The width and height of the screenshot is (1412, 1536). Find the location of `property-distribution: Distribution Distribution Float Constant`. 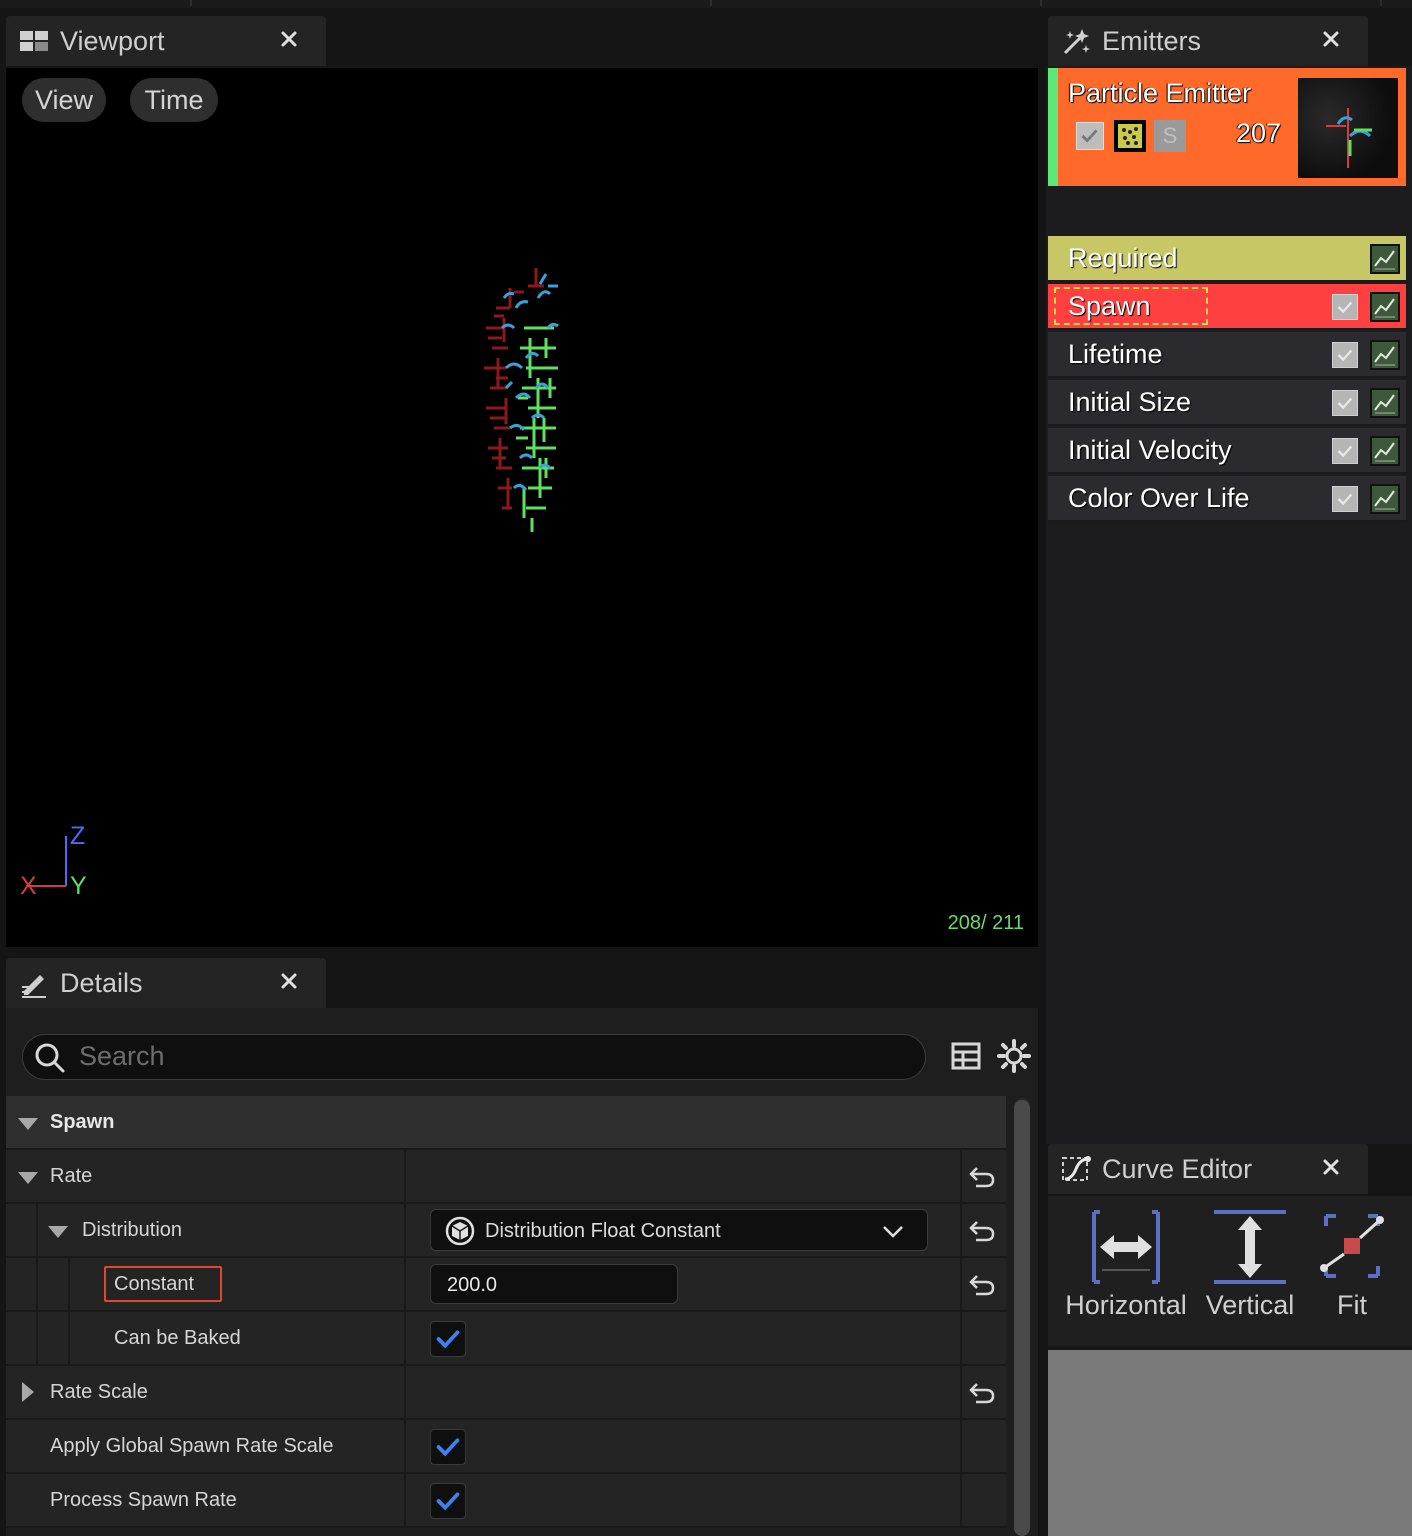

property-distribution: Distribution Distribution Float Constant is located at coordinates (506, 1231).